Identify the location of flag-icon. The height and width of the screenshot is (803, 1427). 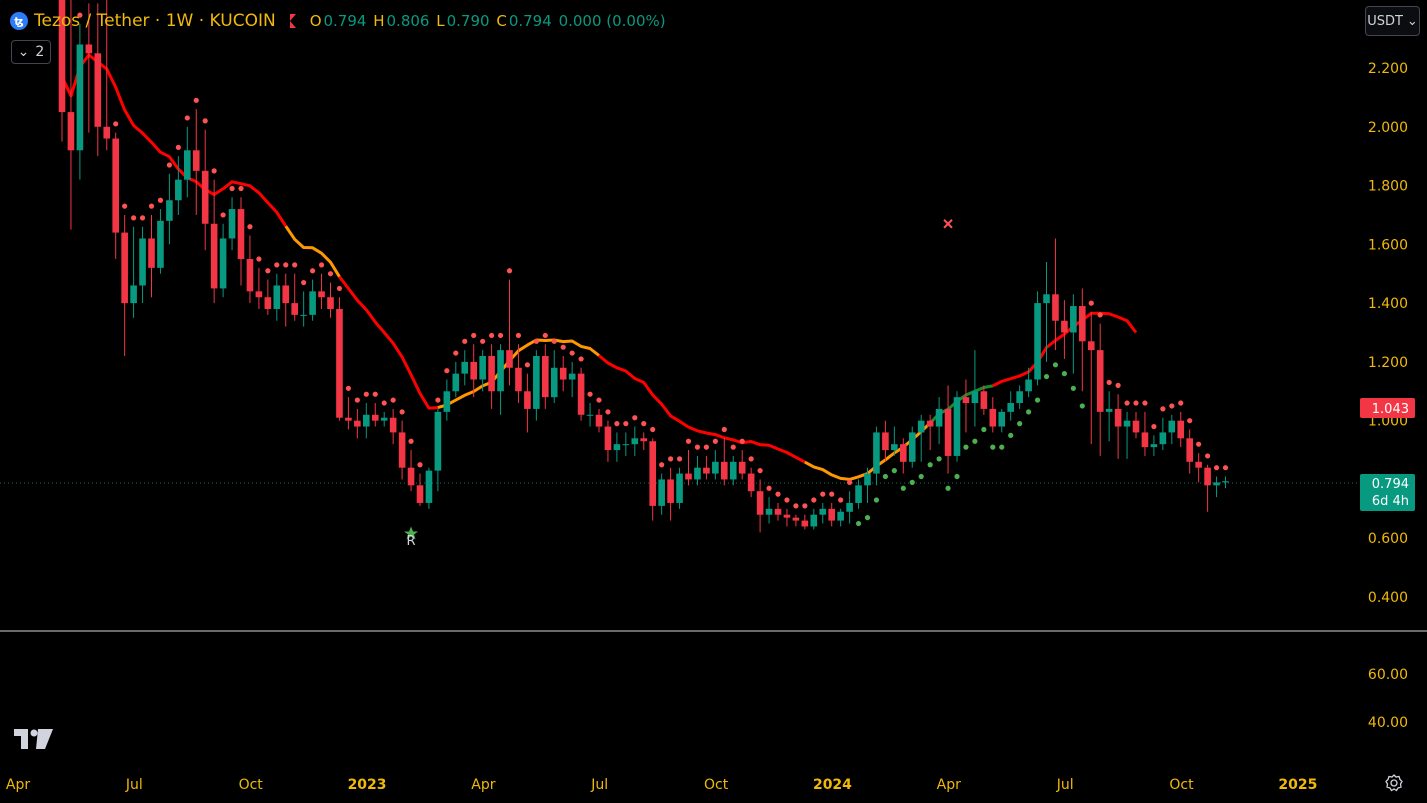
(292, 21).